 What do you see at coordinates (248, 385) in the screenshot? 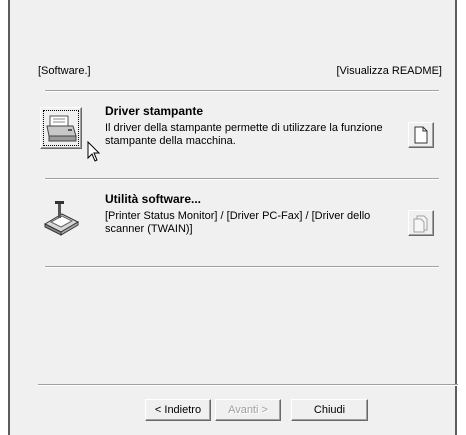
I see `footer-divider` at bounding box center [248, 385].